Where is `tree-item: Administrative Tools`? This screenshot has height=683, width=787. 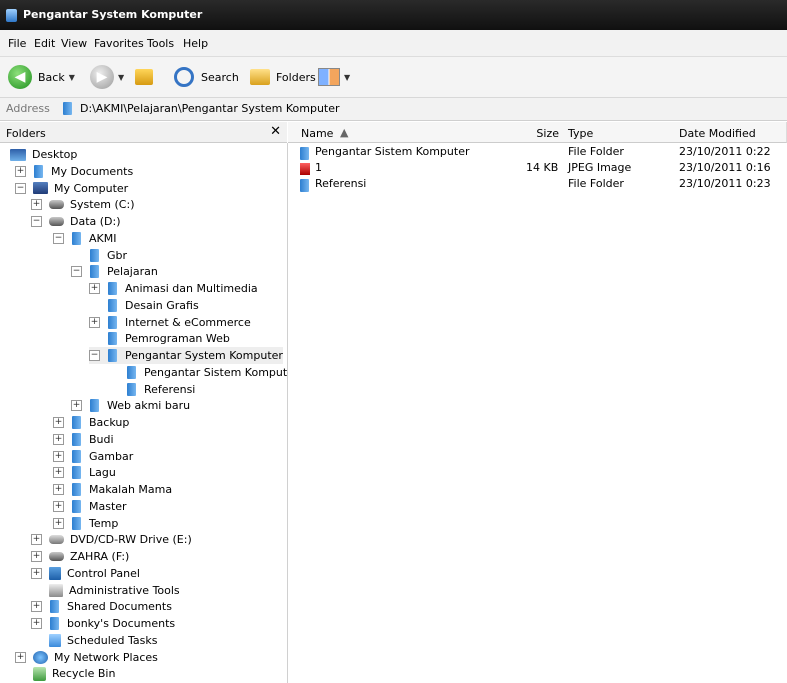 tree-item: Administrative Tools is located at coordinates (105, 590).